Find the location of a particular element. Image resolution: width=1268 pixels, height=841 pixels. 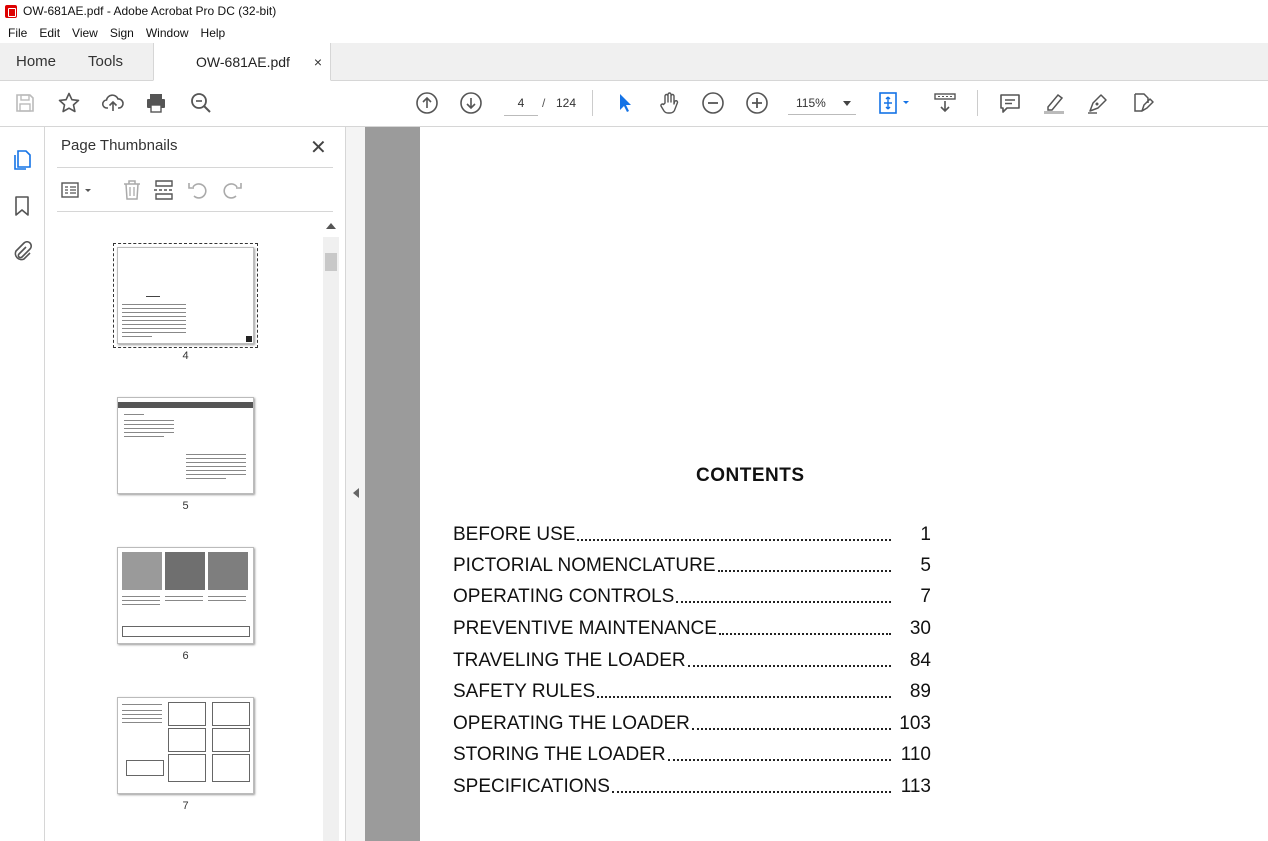

left-rail is located at coordinates (22, 484).